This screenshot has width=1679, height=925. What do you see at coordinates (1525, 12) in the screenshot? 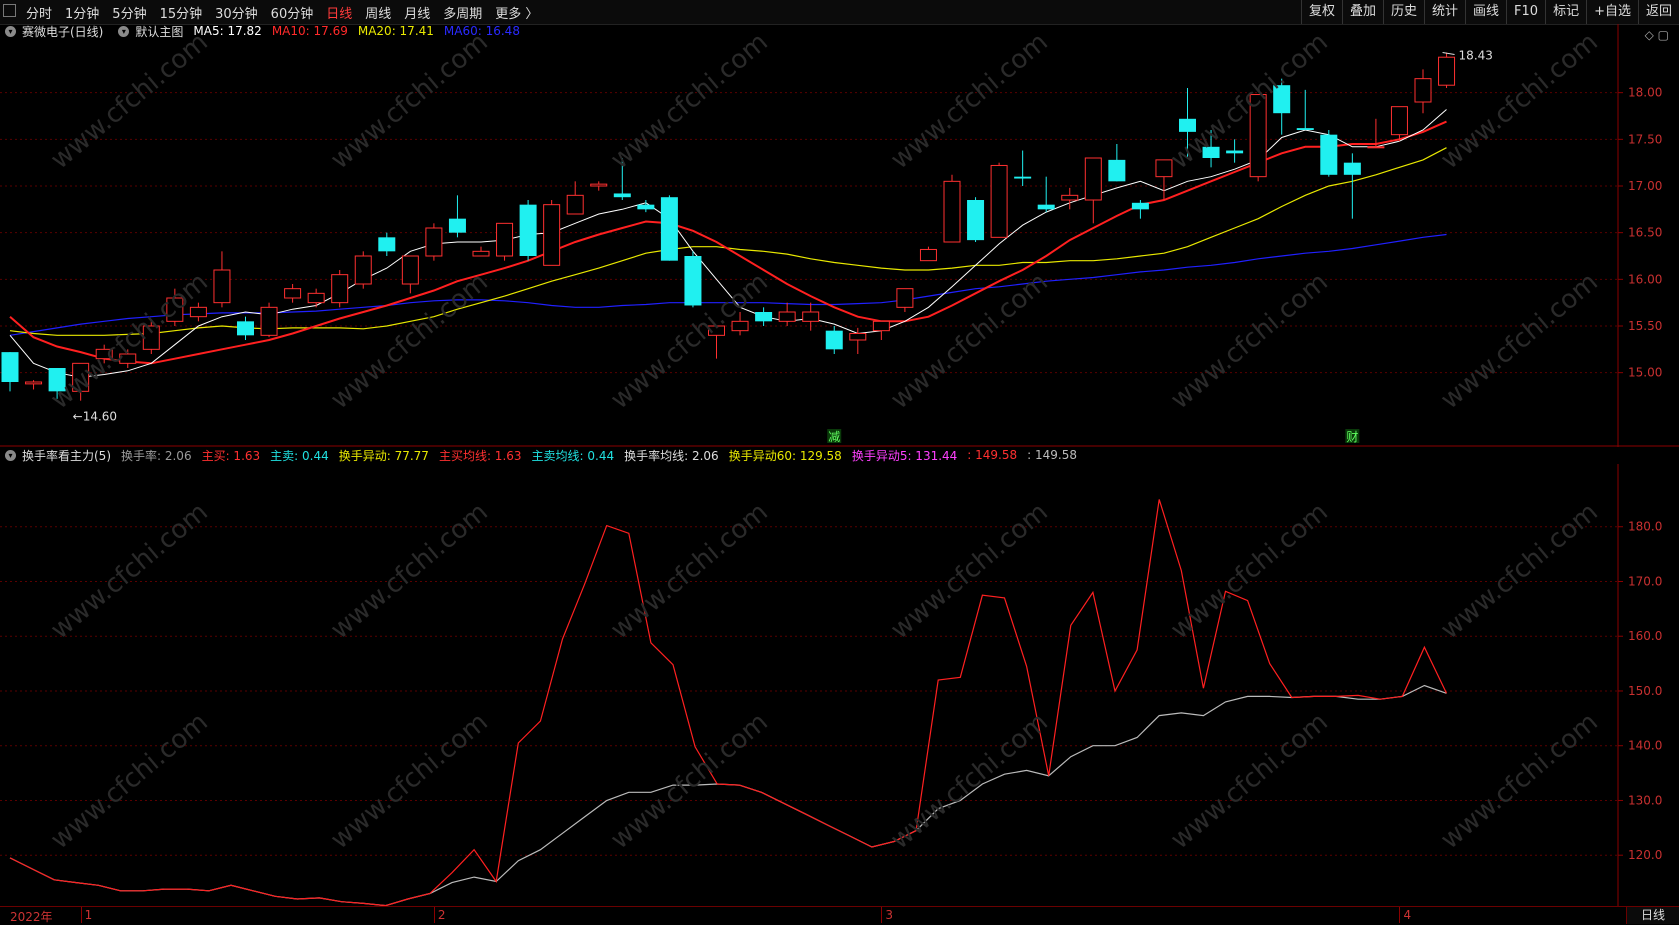
I see `toolbar-button: F10` at bounding box center [1525, 12].